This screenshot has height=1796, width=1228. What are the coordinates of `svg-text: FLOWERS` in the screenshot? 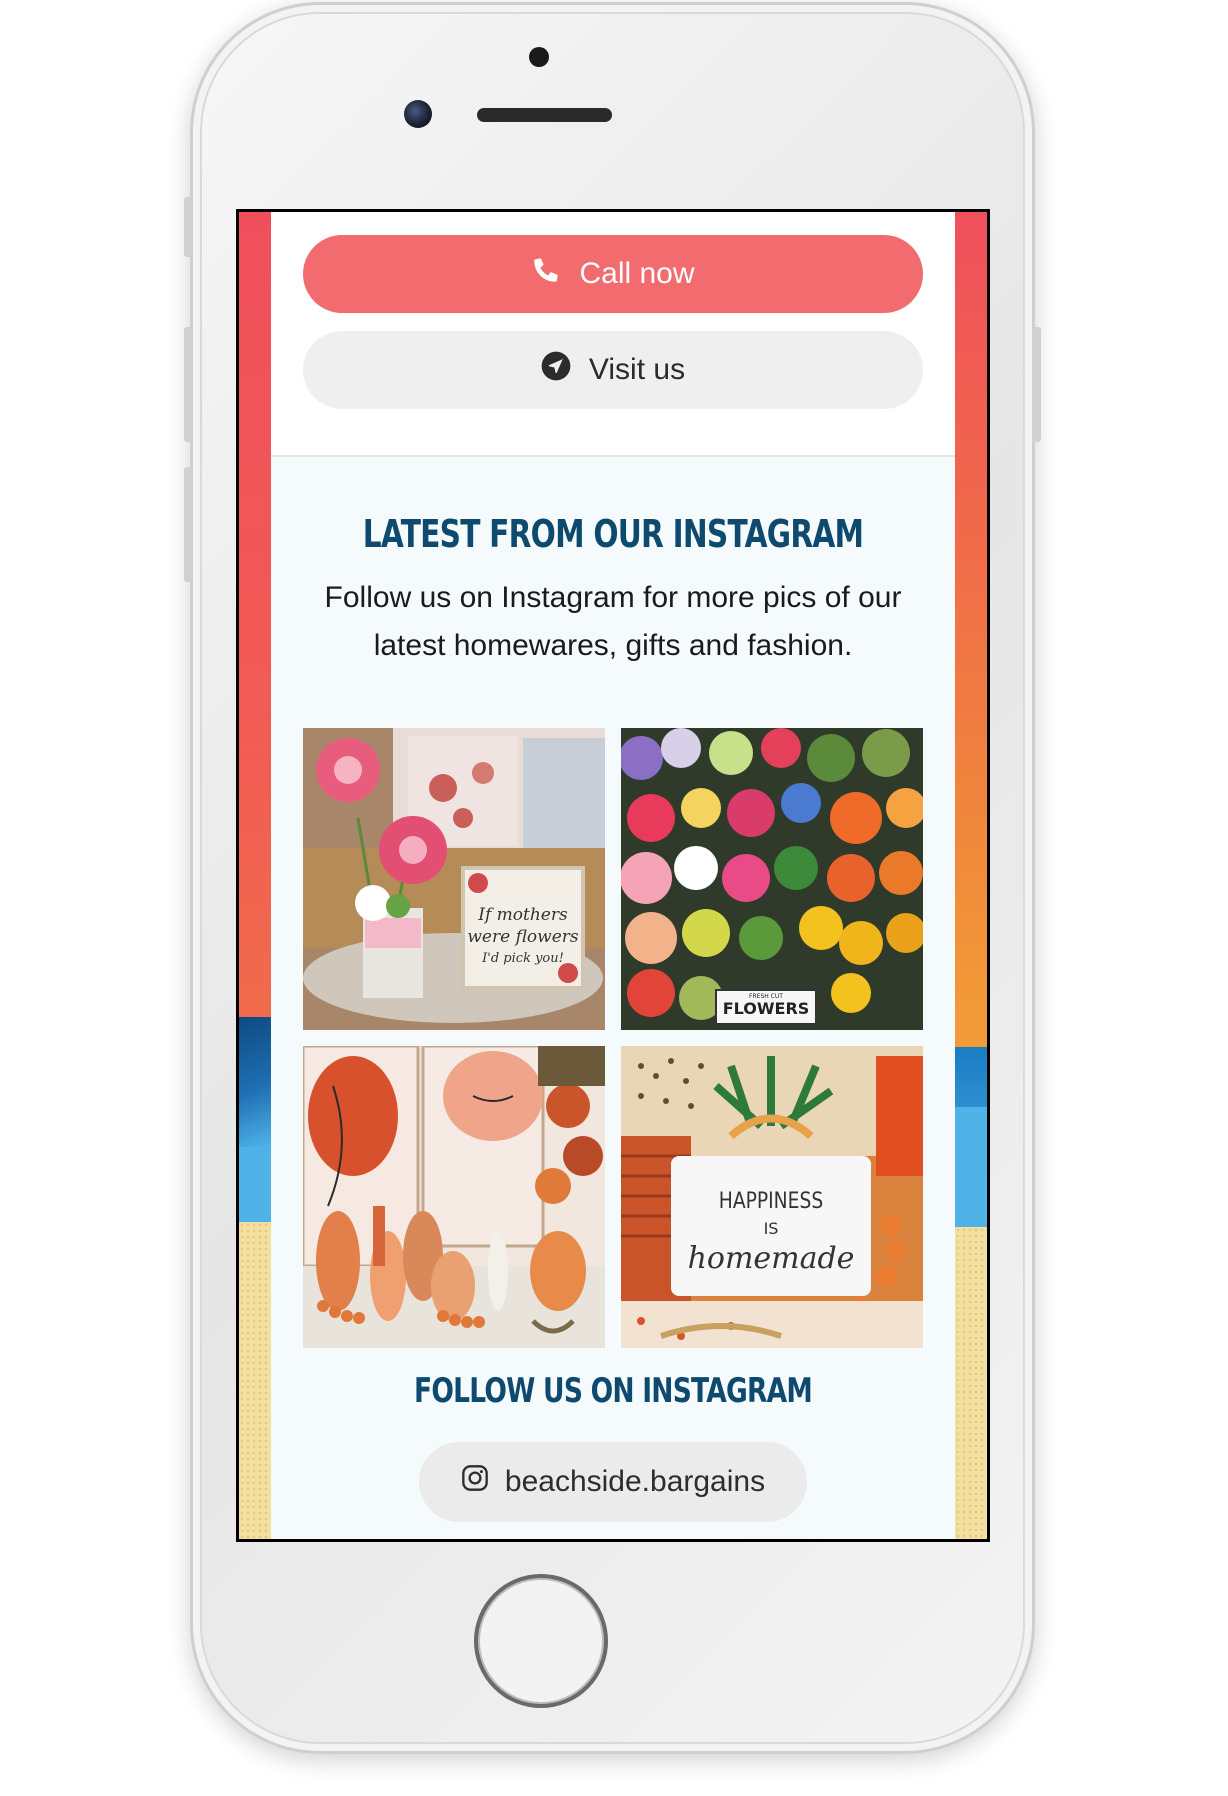 It's located at (766, 1008).